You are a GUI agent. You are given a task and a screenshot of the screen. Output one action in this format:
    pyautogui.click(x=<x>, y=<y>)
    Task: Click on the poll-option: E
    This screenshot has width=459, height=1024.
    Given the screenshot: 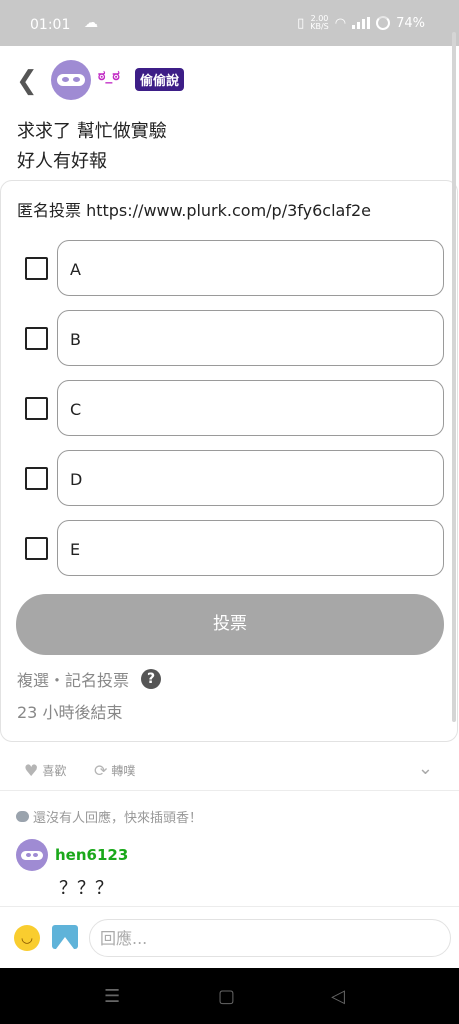 What is the action you would take?
    pyautogui.click(x=230, y=548)
    